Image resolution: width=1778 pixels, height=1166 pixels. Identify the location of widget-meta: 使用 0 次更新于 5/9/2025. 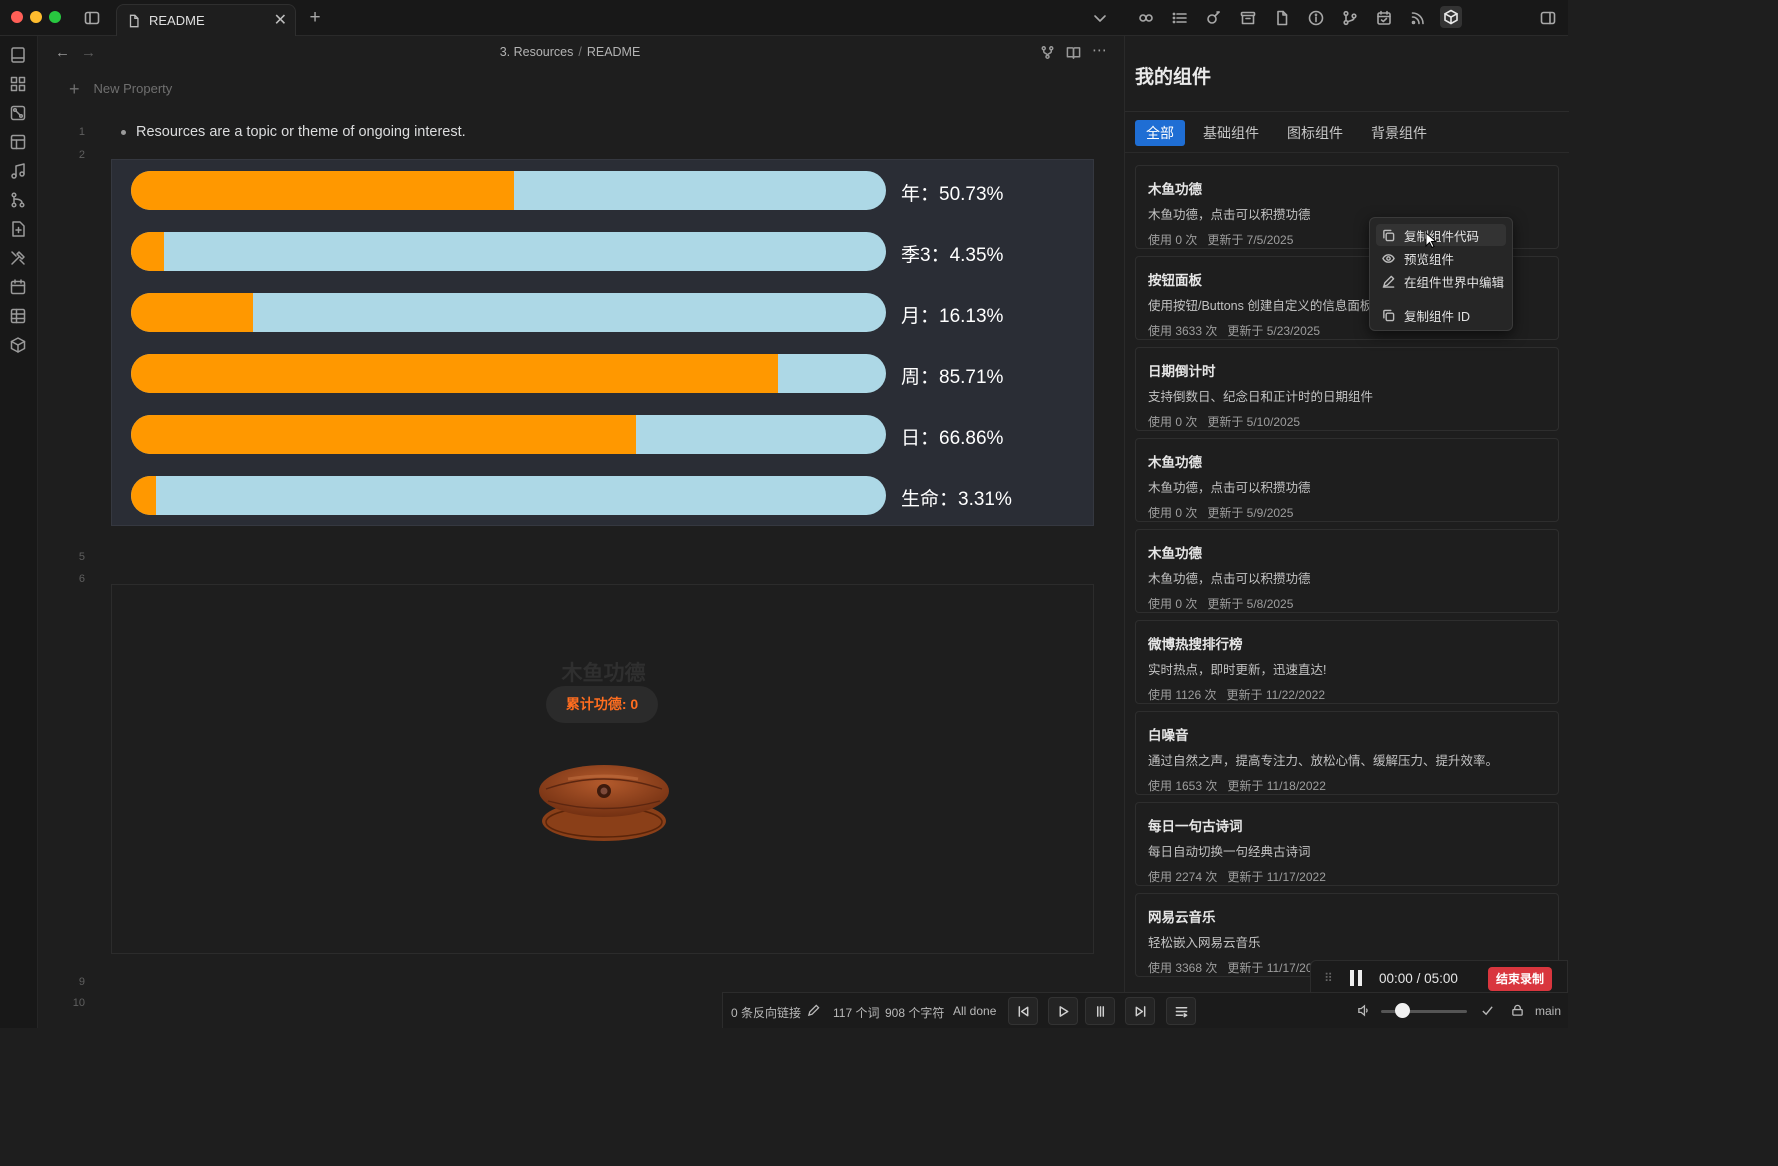
(1347, 512).